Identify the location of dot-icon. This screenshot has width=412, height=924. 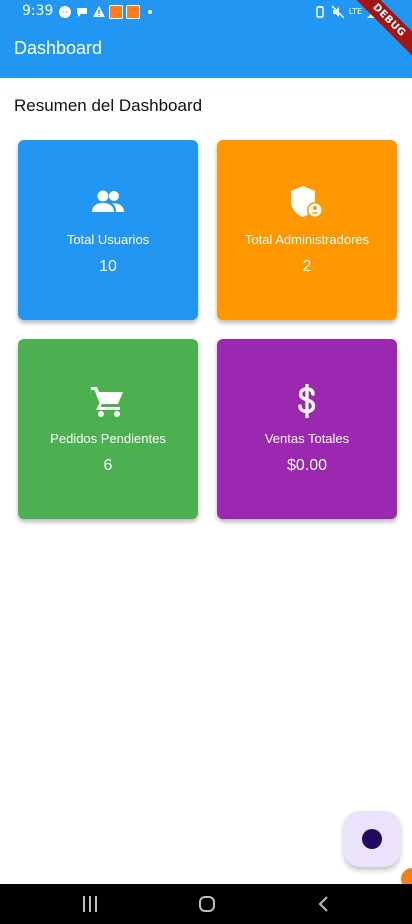
(372, 839).